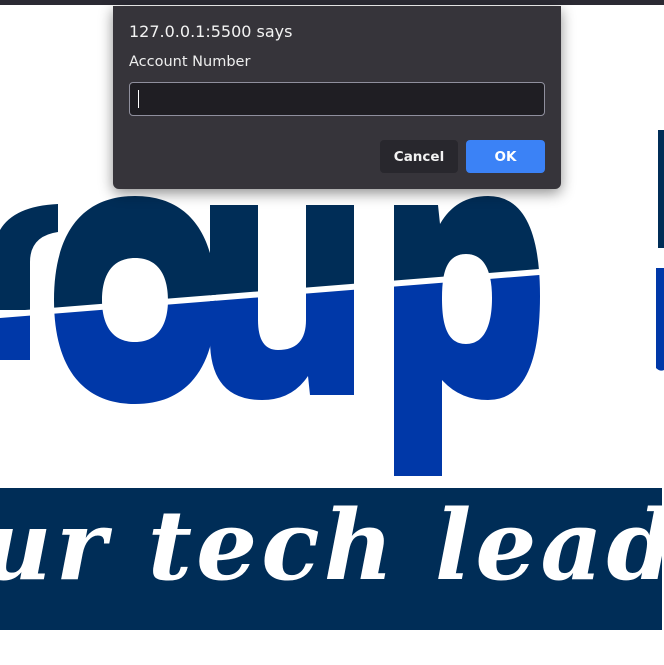 Image resolution: width=664 pixels, height=665 pixels. Describe the element at coordinates (505, 156) in the screenshot. I see `ok-button: OK` at that location.